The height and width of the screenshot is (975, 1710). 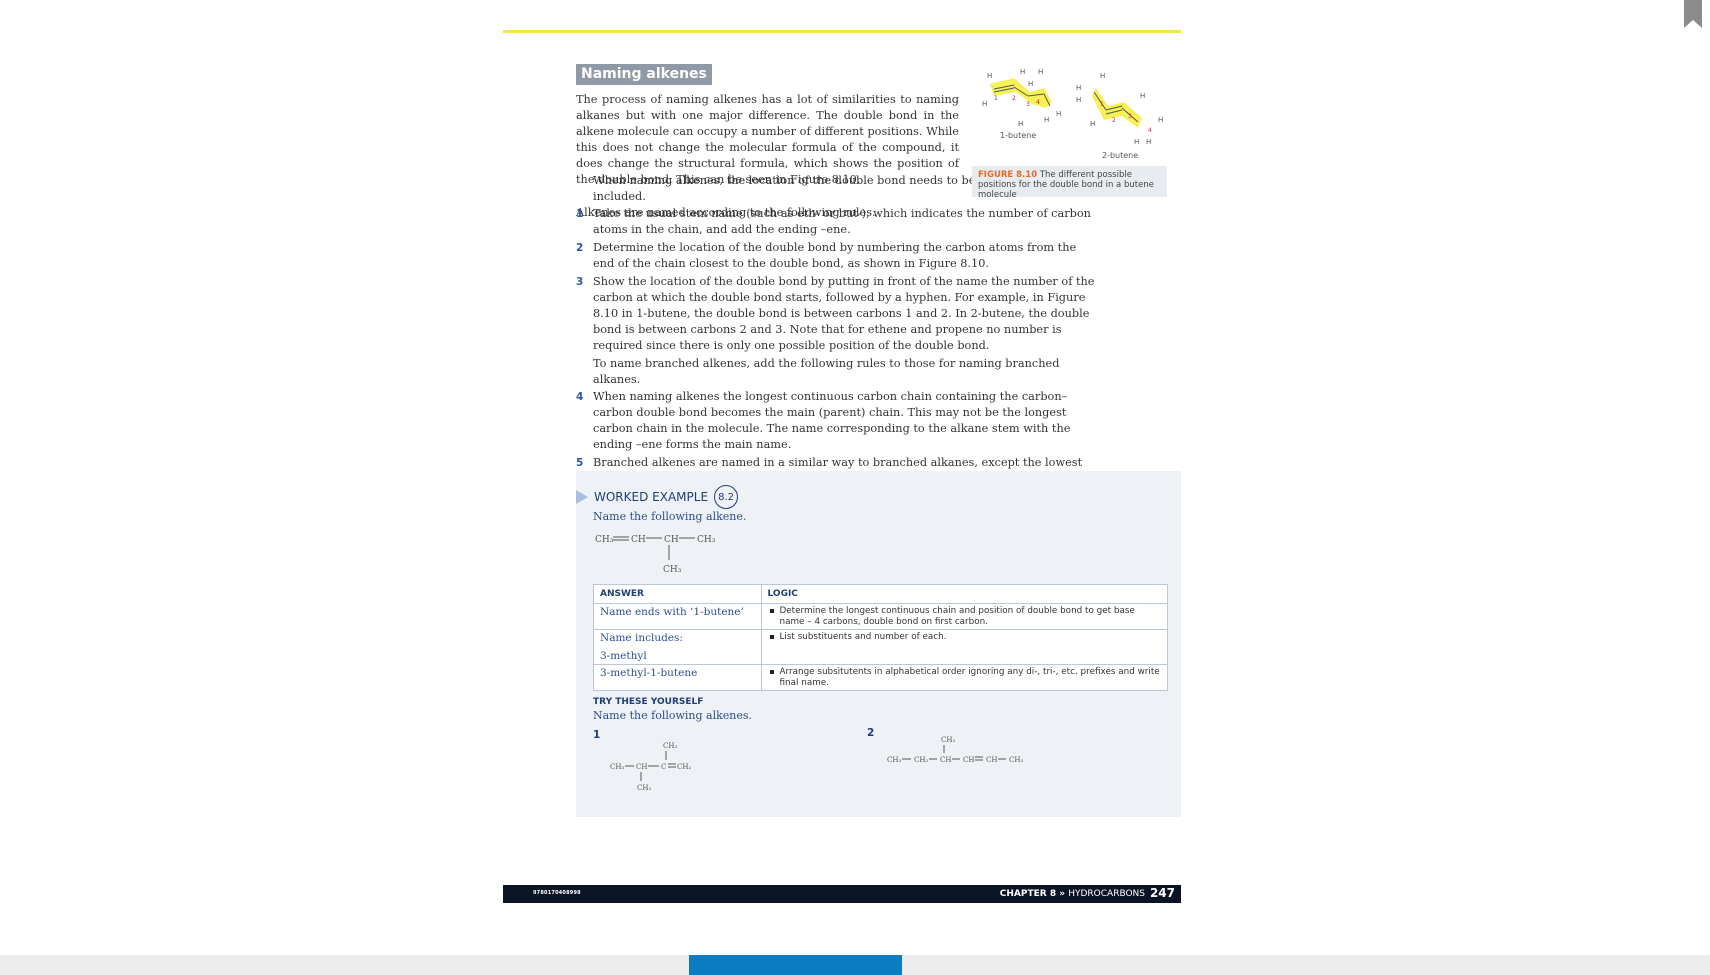 I want to click on worked-example-title: WORKED EXAMPLE 8.2, so click(x=657, y=497).